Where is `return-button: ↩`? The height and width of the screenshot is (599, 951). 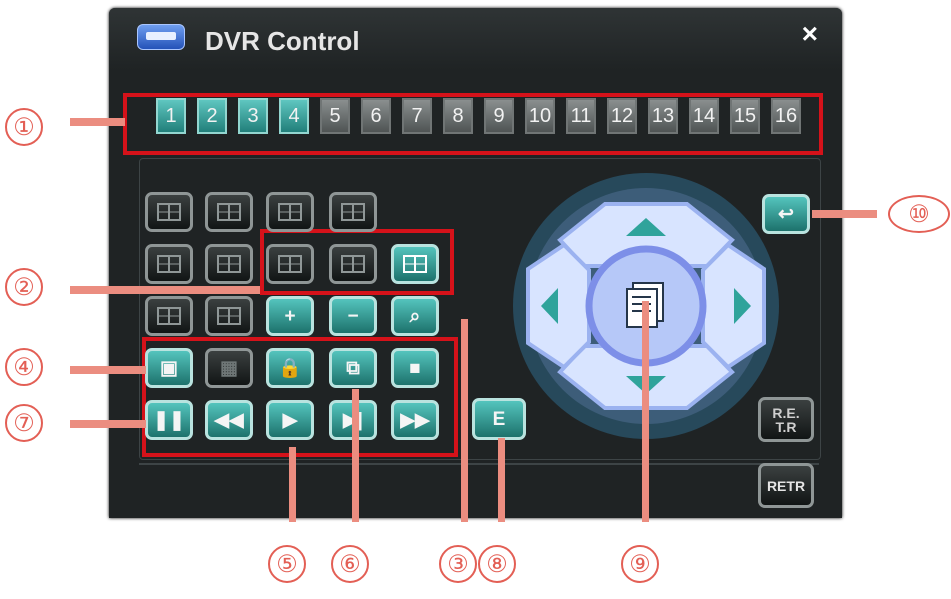
return-button: ↩ is located at coordinates (786, 214).